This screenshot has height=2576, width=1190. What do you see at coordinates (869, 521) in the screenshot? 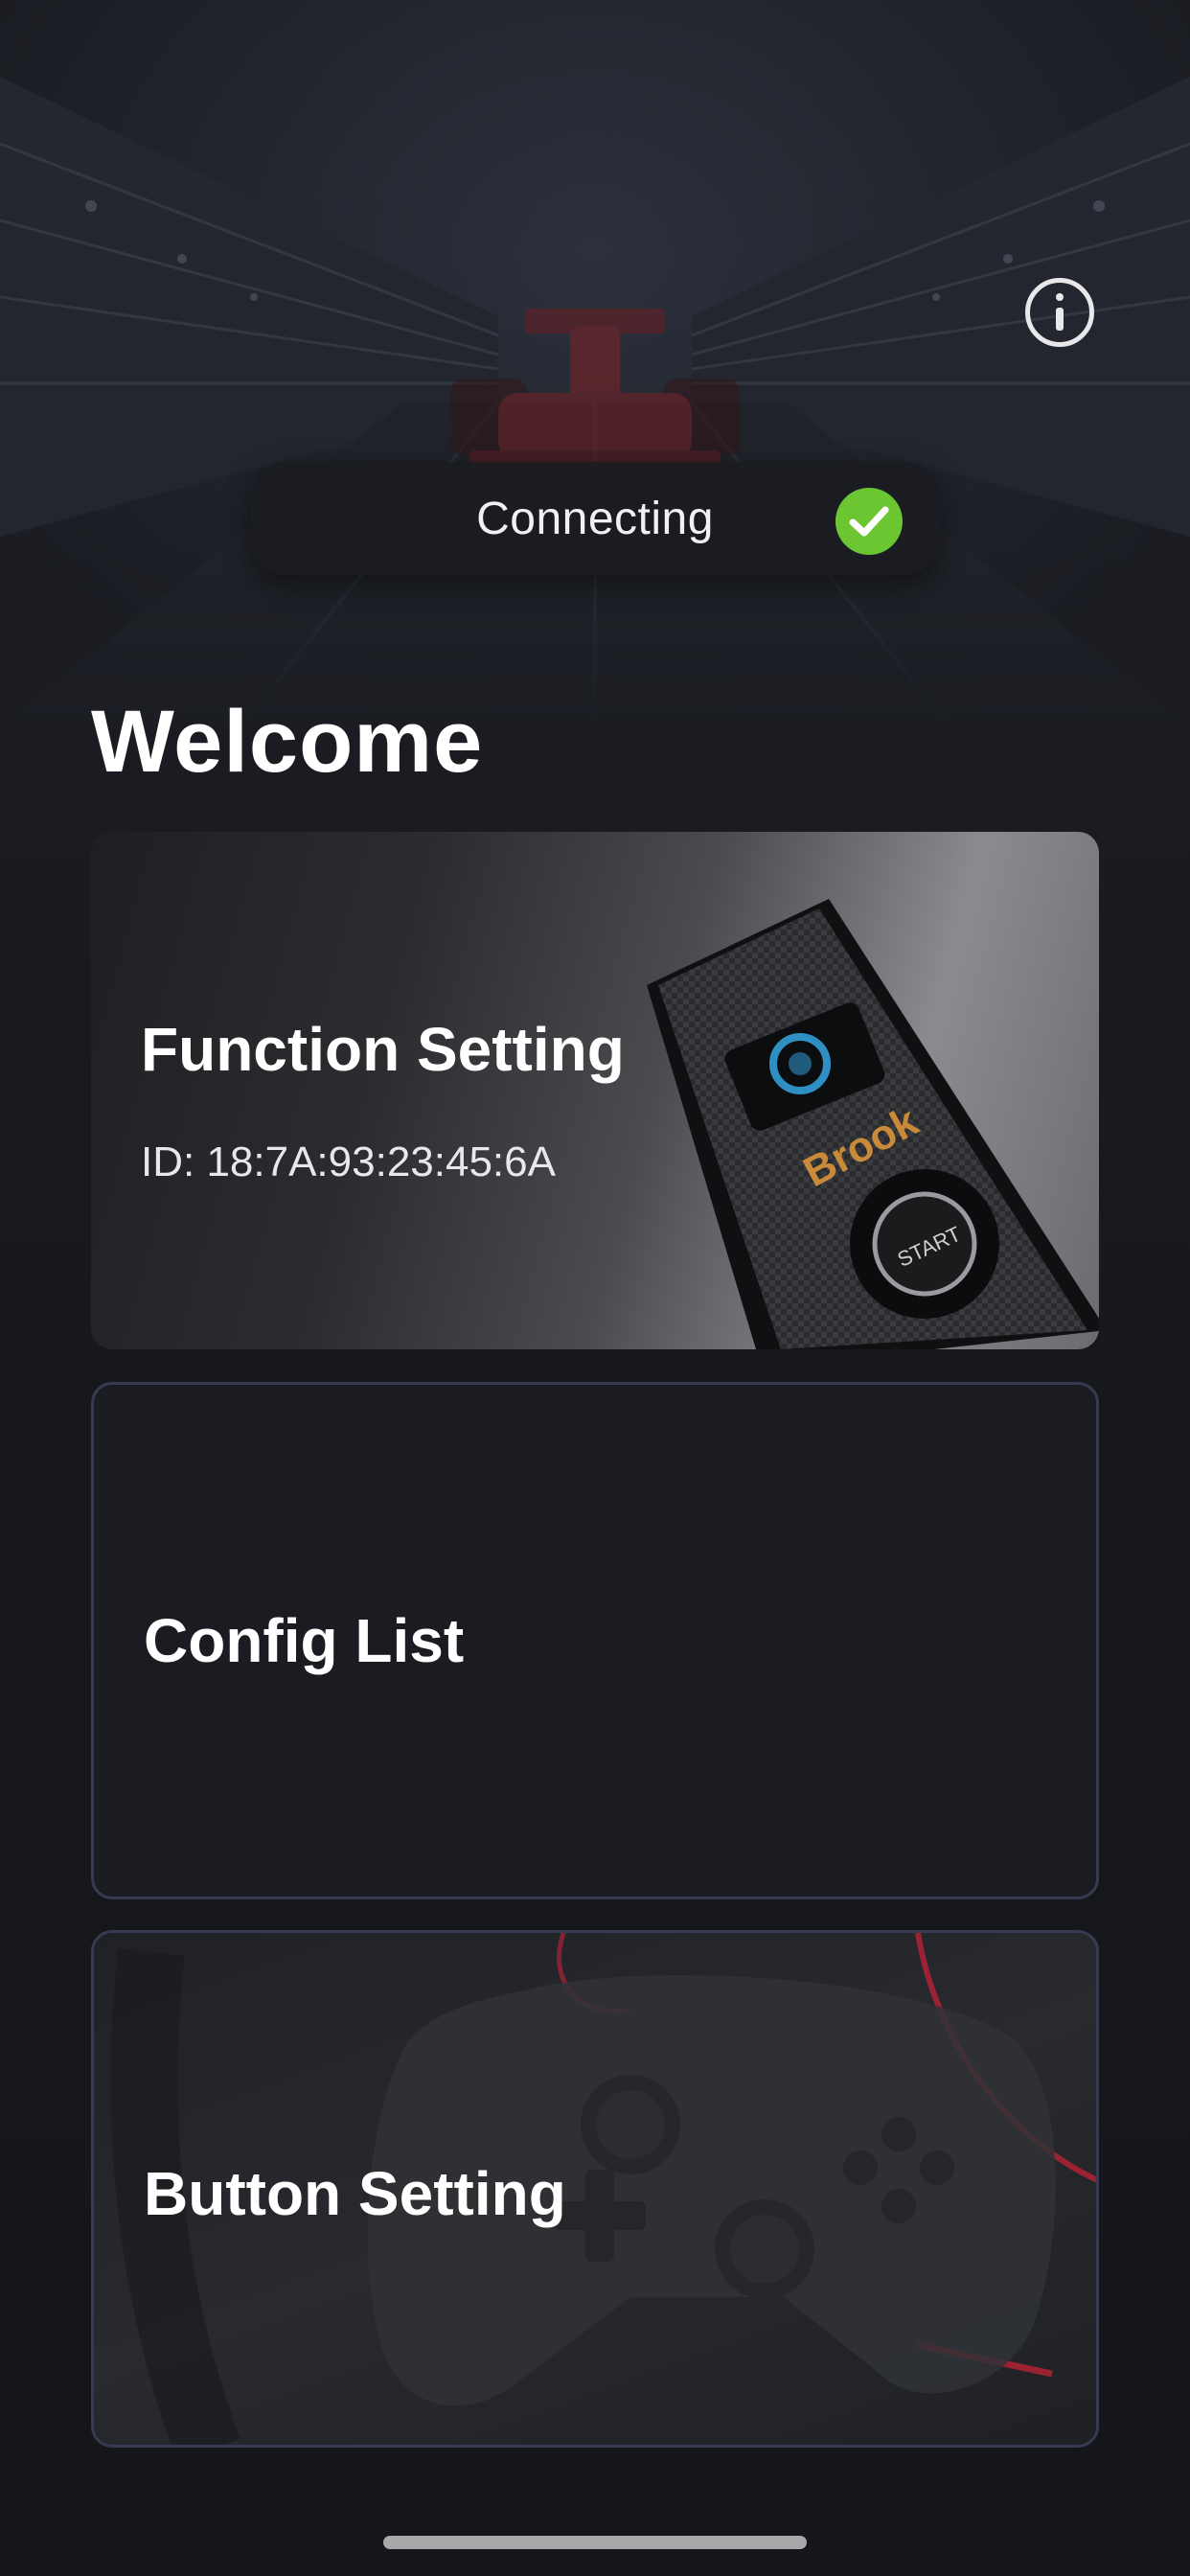
I see `check-circle-icon` at bounding box center [869, 521].